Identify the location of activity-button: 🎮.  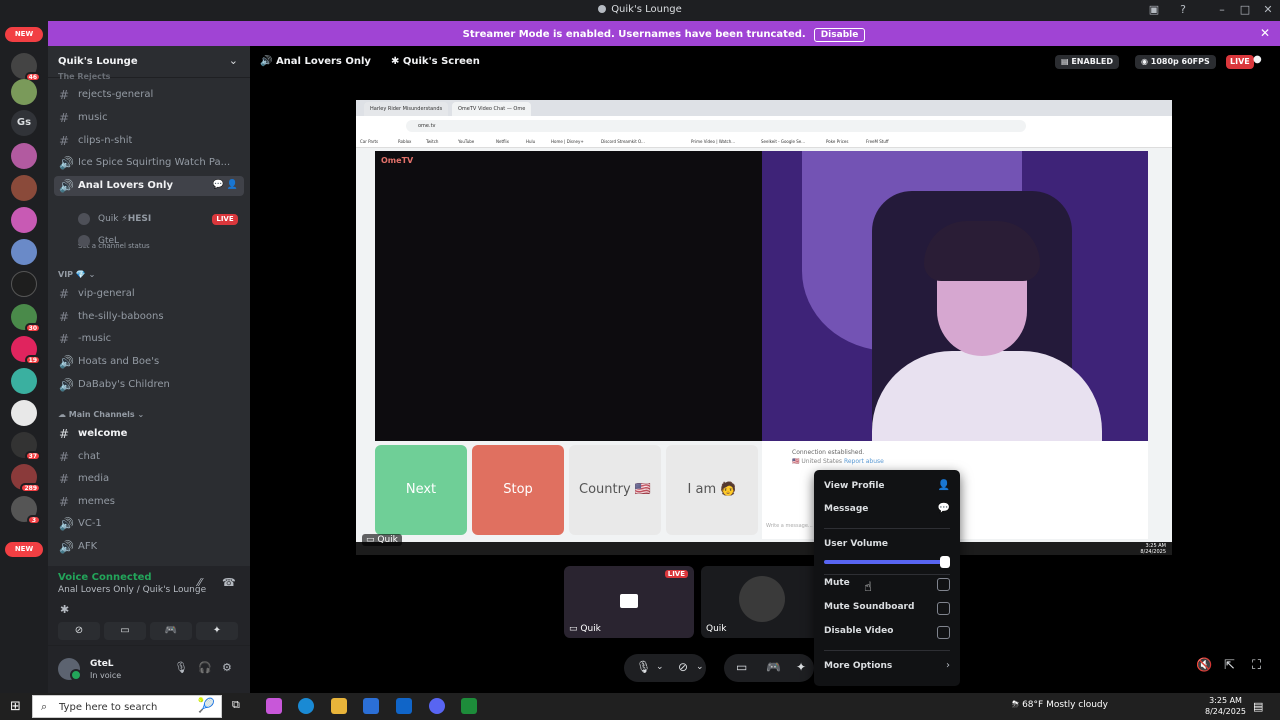
(171, 631).